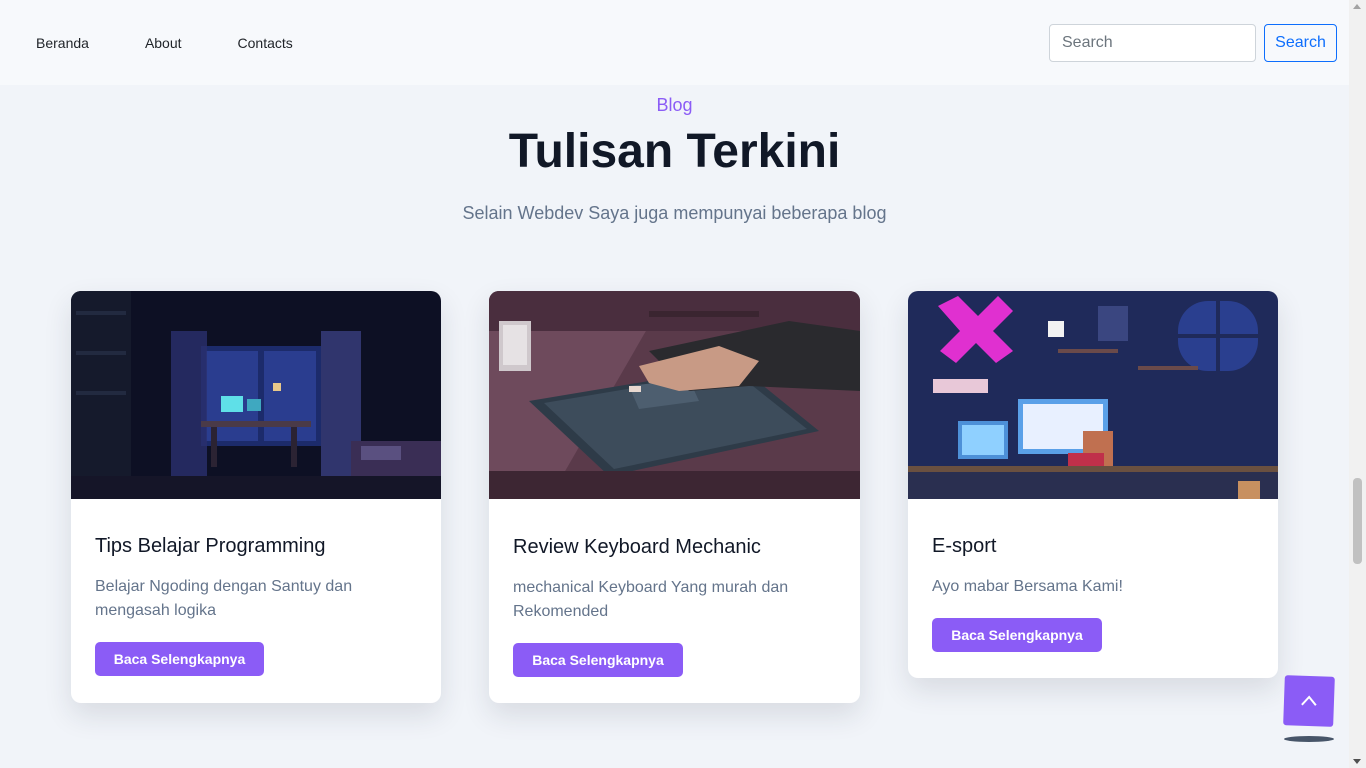 The image size is (1366, 768). What do you see at coordinates (265, 43) in the screenshot?
I see `nav-link-contacts: Contacts` at bounding box center [265, 43].